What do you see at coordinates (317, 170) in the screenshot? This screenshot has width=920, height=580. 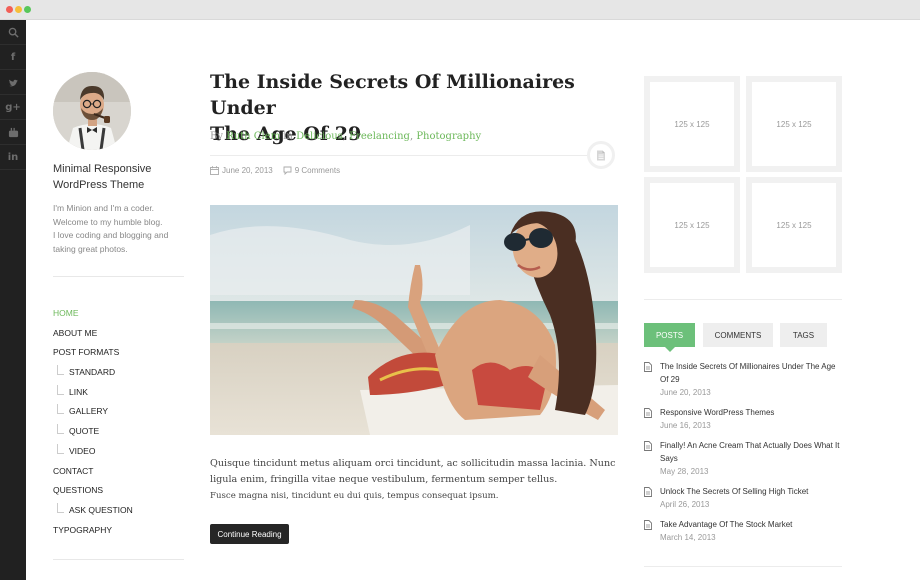 I see `comments-link: 9 Comments` at bounding box center [317, 170].